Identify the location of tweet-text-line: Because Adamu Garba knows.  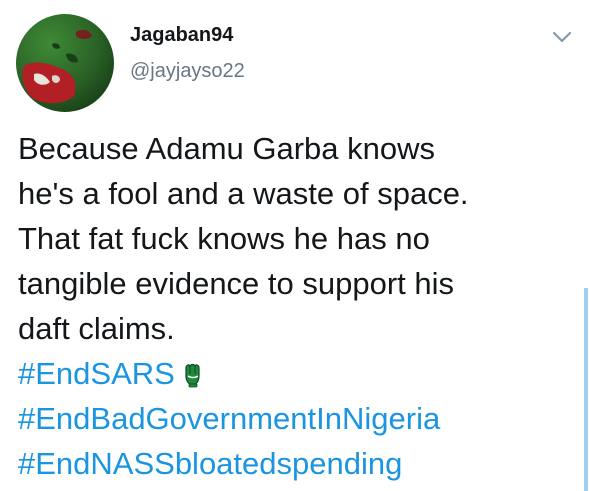
(227, 148).